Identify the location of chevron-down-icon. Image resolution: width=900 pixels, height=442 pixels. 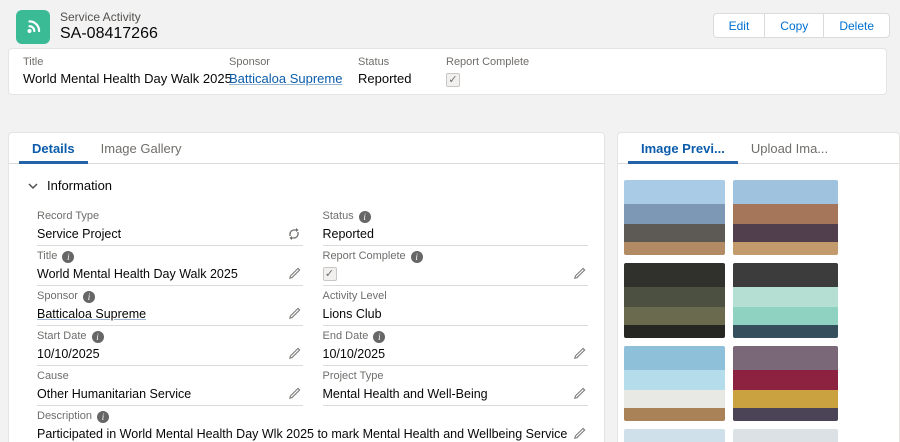
(33, 185).